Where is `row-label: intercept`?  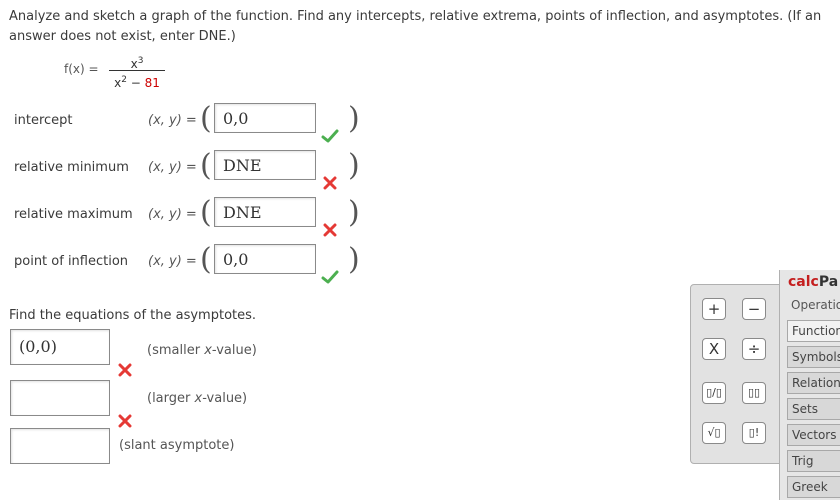 row-label: intercept is located at coordinates (43, 120).